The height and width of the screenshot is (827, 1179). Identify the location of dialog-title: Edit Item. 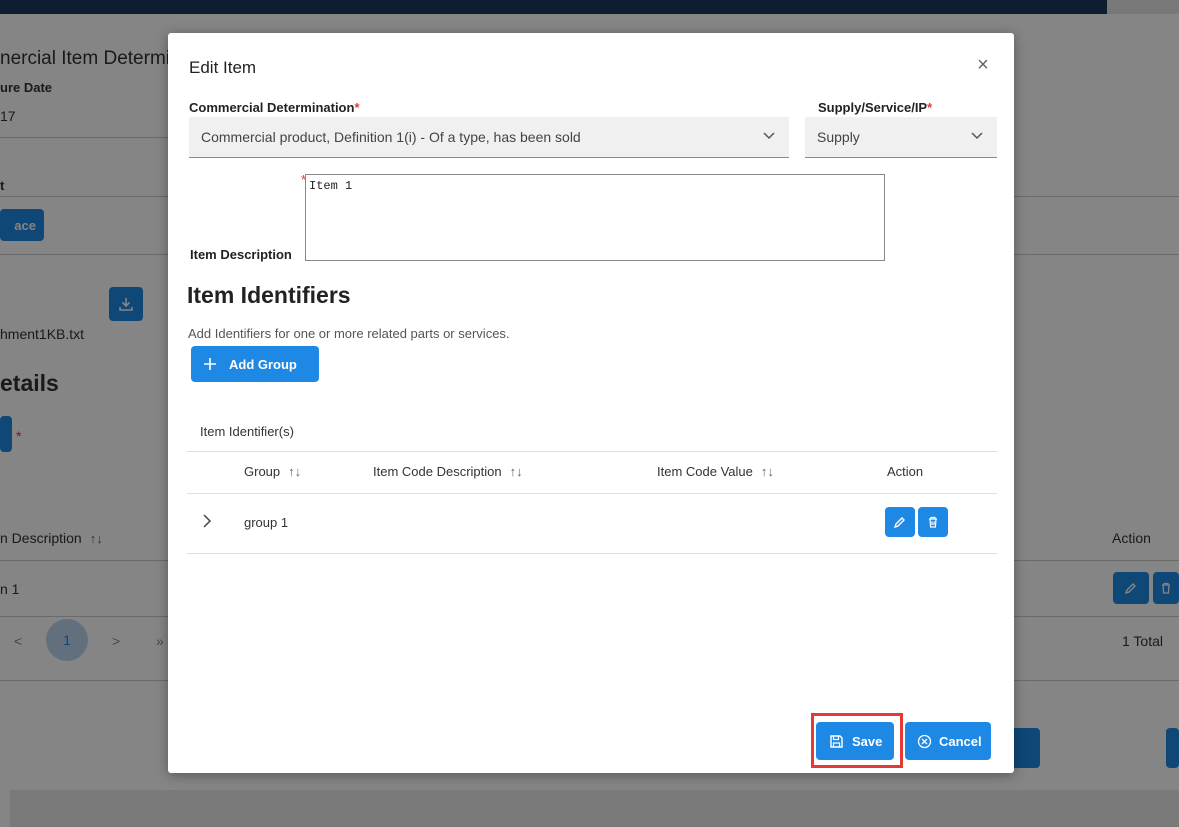
(223, 67).